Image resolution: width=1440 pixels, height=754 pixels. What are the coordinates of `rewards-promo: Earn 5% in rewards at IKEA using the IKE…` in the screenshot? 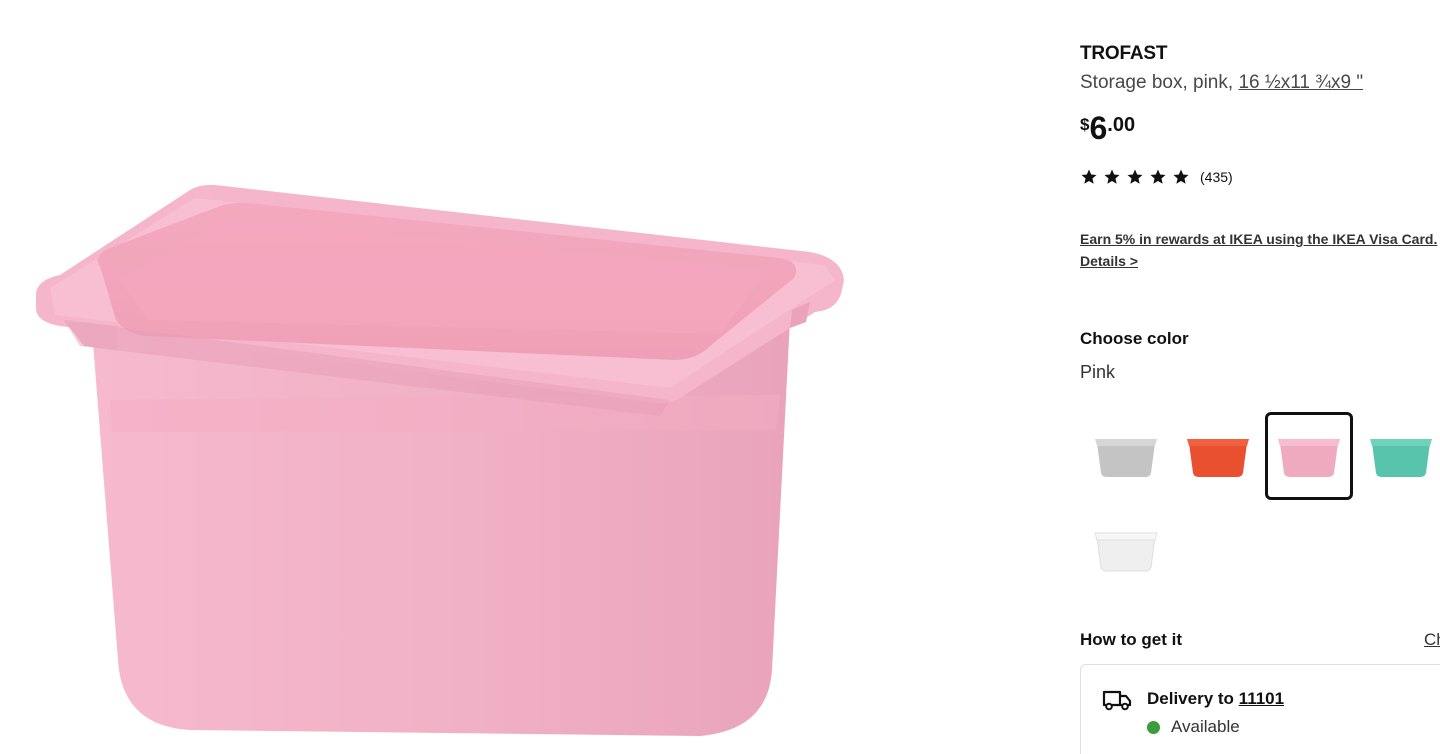 It's located at (1258, 250).